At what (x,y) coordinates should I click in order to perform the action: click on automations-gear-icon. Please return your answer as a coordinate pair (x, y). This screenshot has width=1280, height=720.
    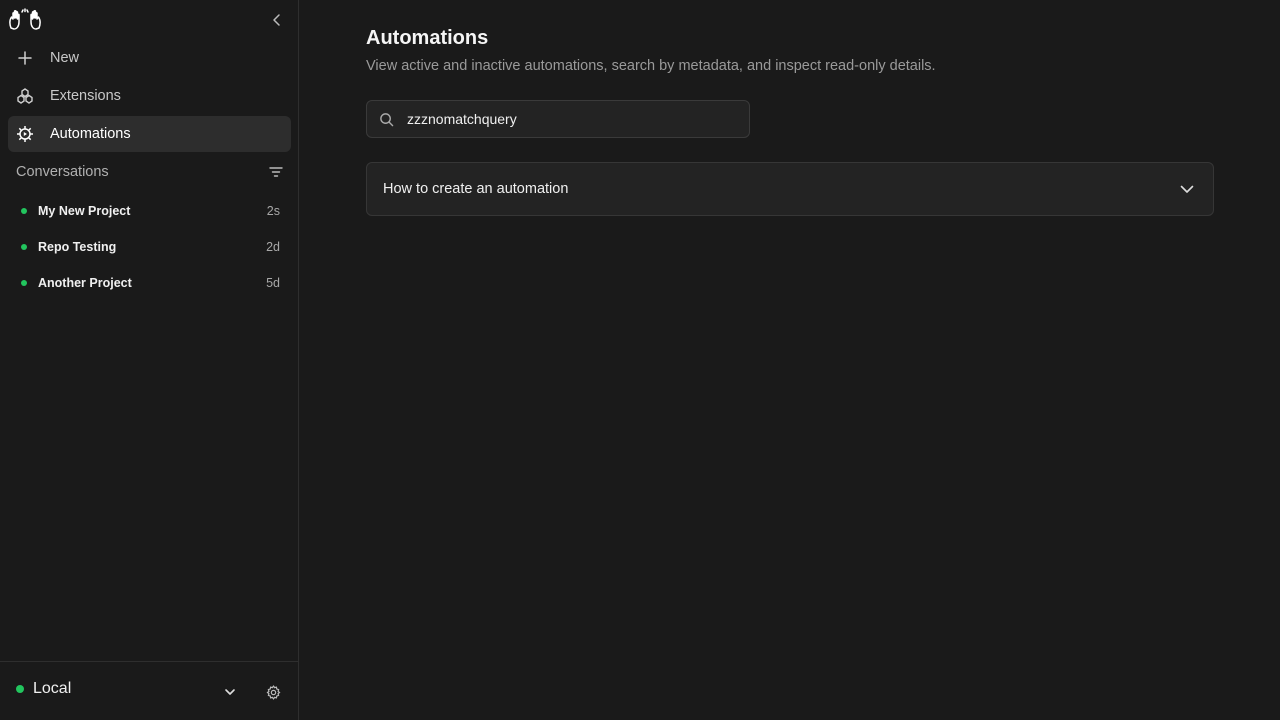
    Looking at the image, I should click on (25, 134).